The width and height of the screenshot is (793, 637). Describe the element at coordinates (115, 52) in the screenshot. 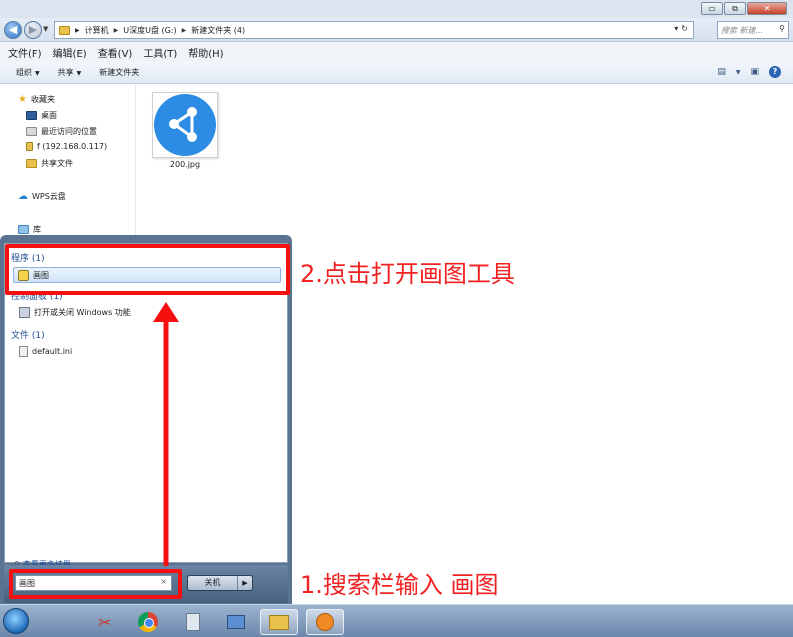

I see `menu-view: 查看(V)` at that location.